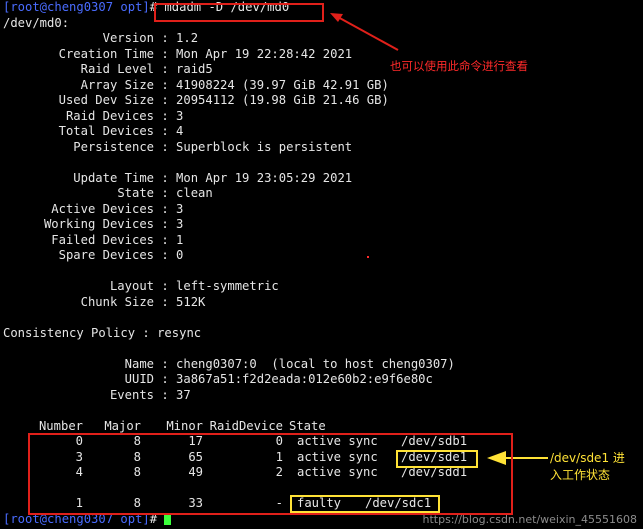 The image size is (643, 529). Describe the element at coordinates (587, 458) in the screenshot. I see `sde1-note-line1: /dev/sde1 进` at that location.